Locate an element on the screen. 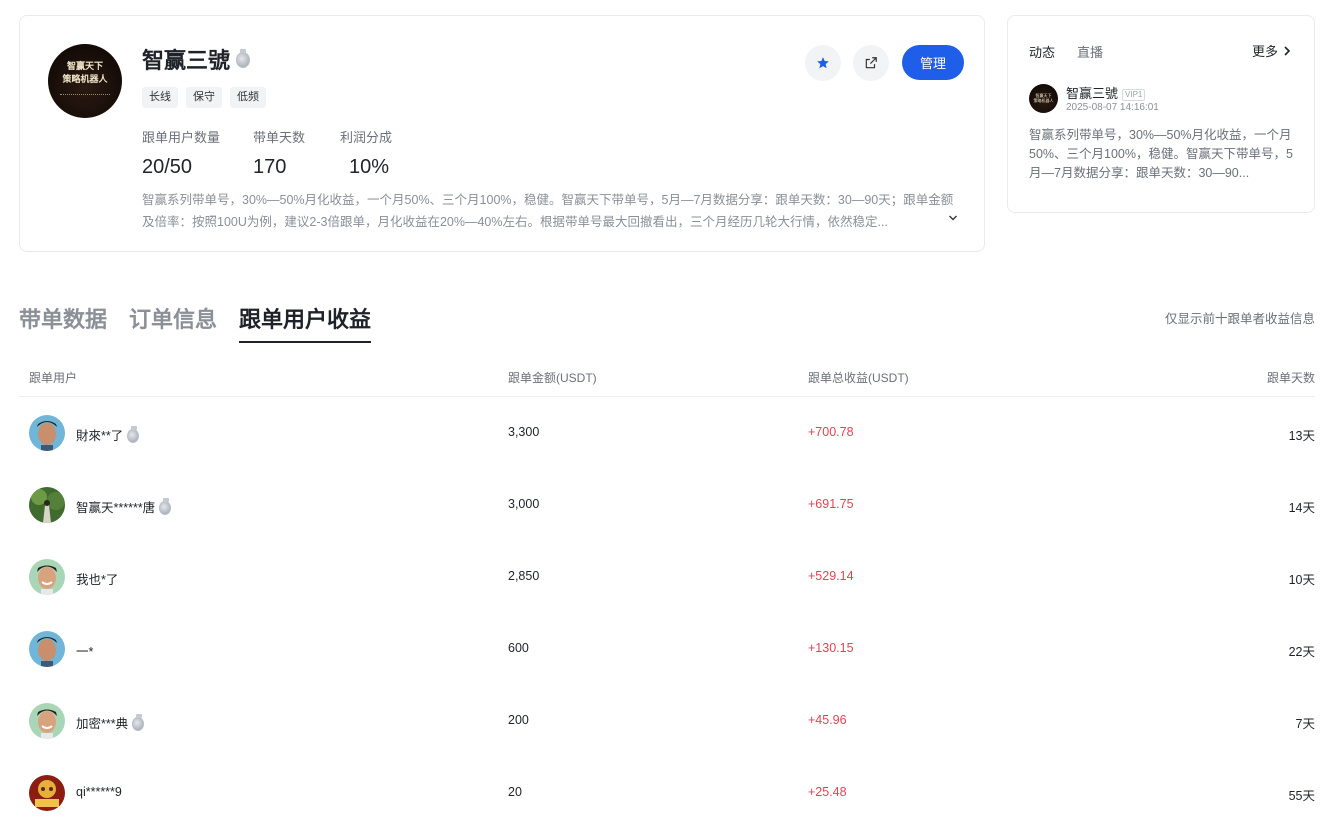 The width and height of the screenshot is (1333, 828). tab-lead-data: 带单数据 is located at coordinates (63, 322).